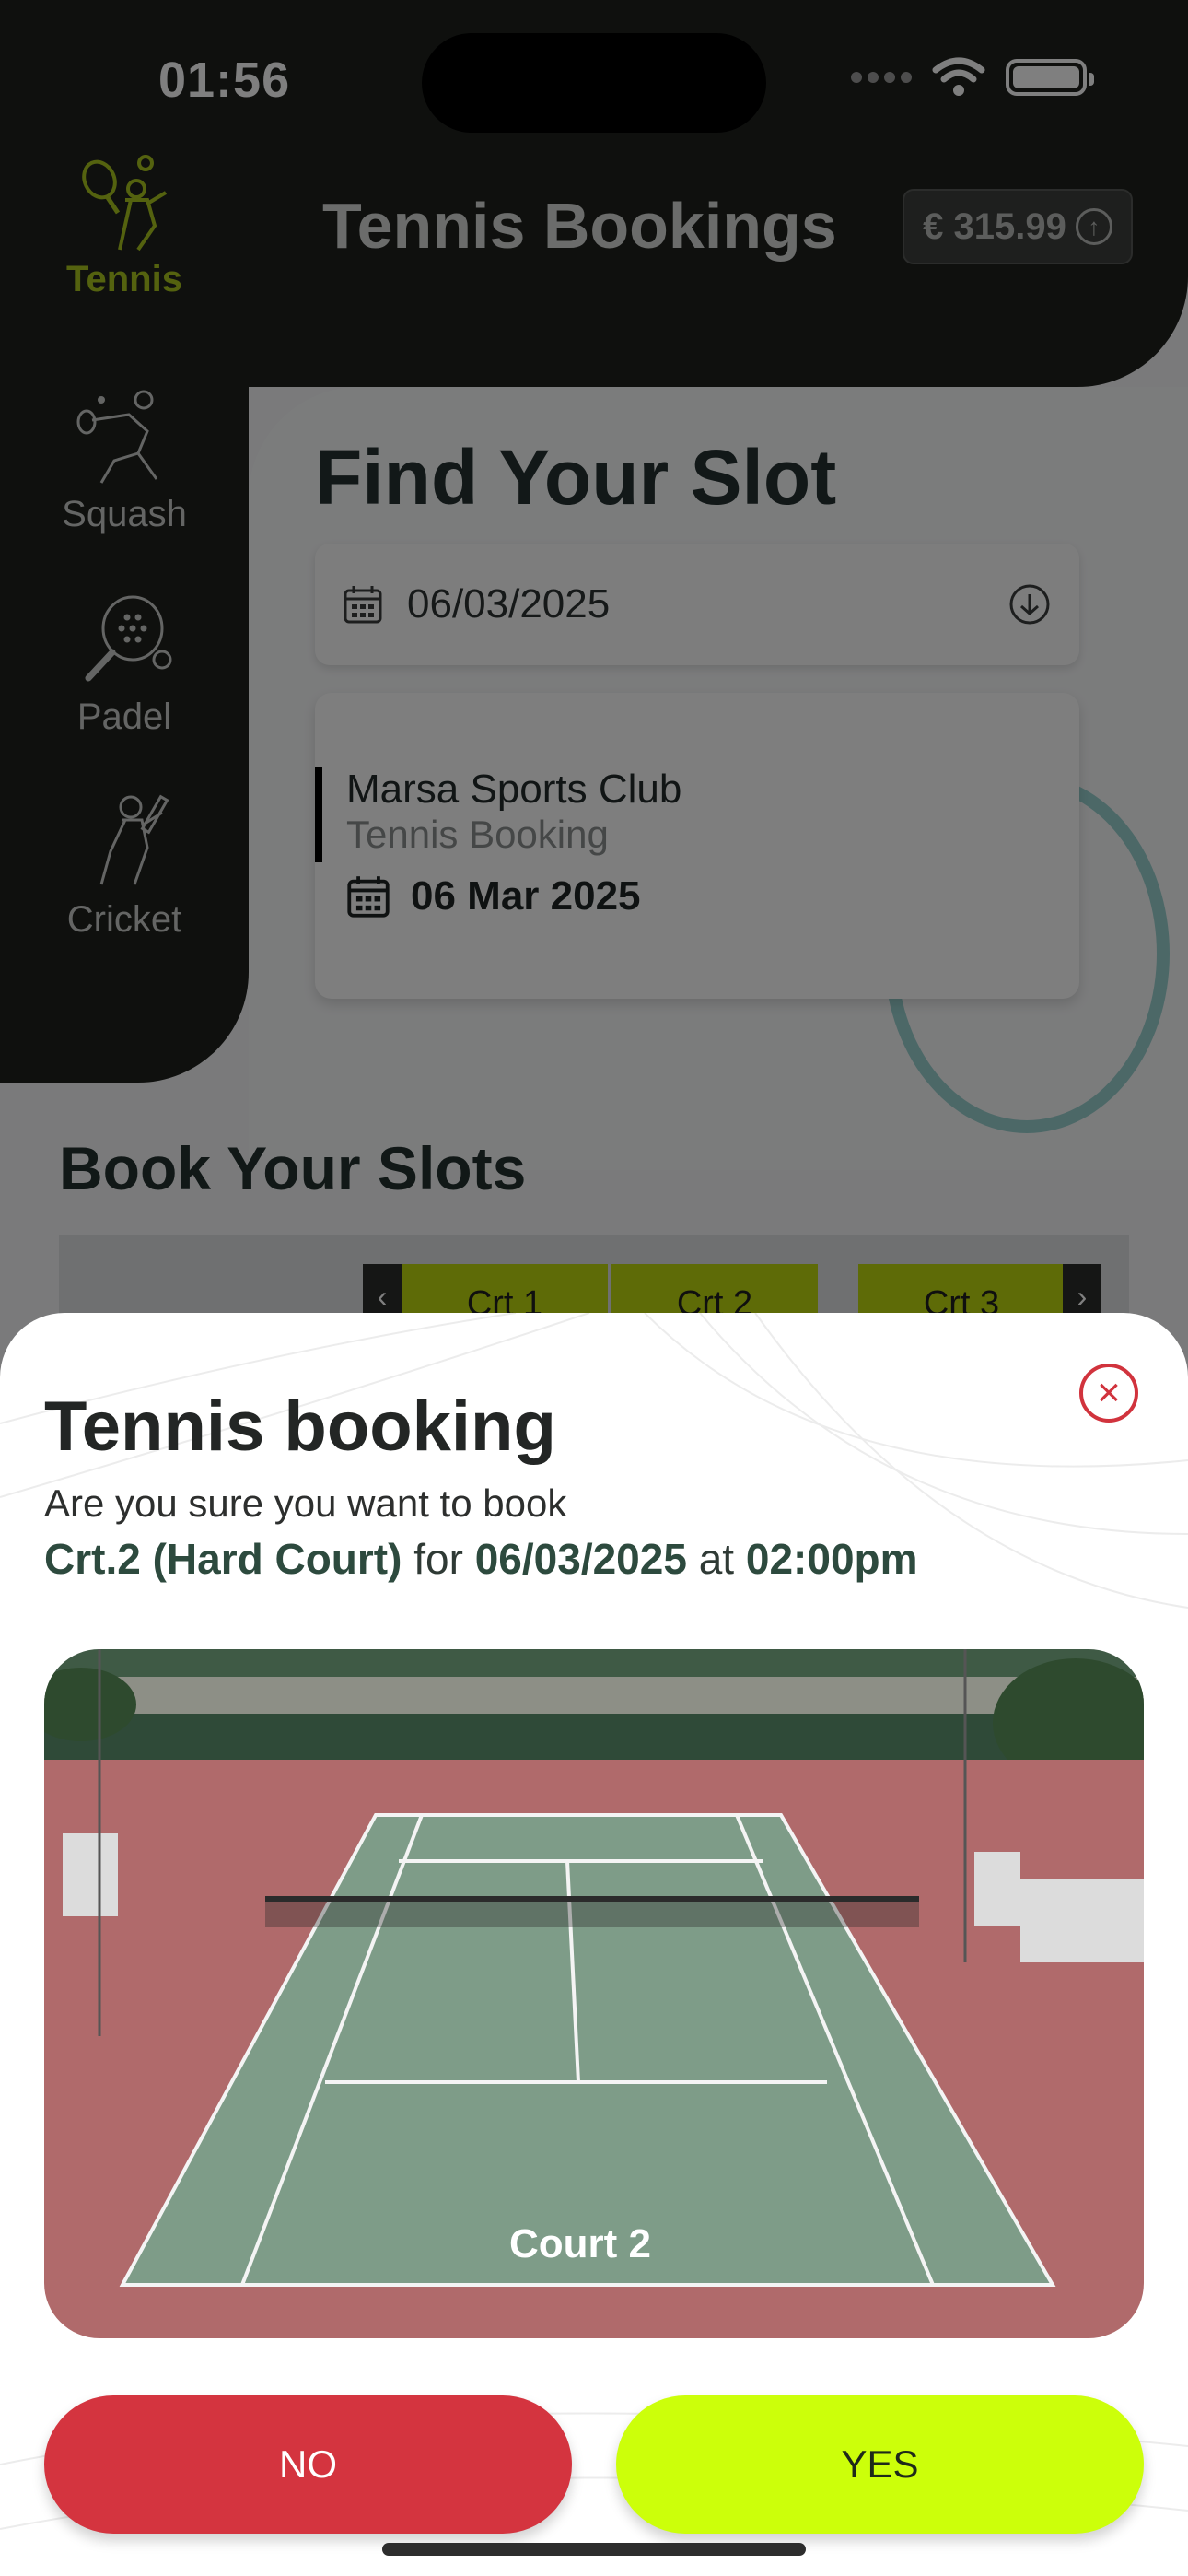  I want to click on close-button: ×, so click(1108, 1393).